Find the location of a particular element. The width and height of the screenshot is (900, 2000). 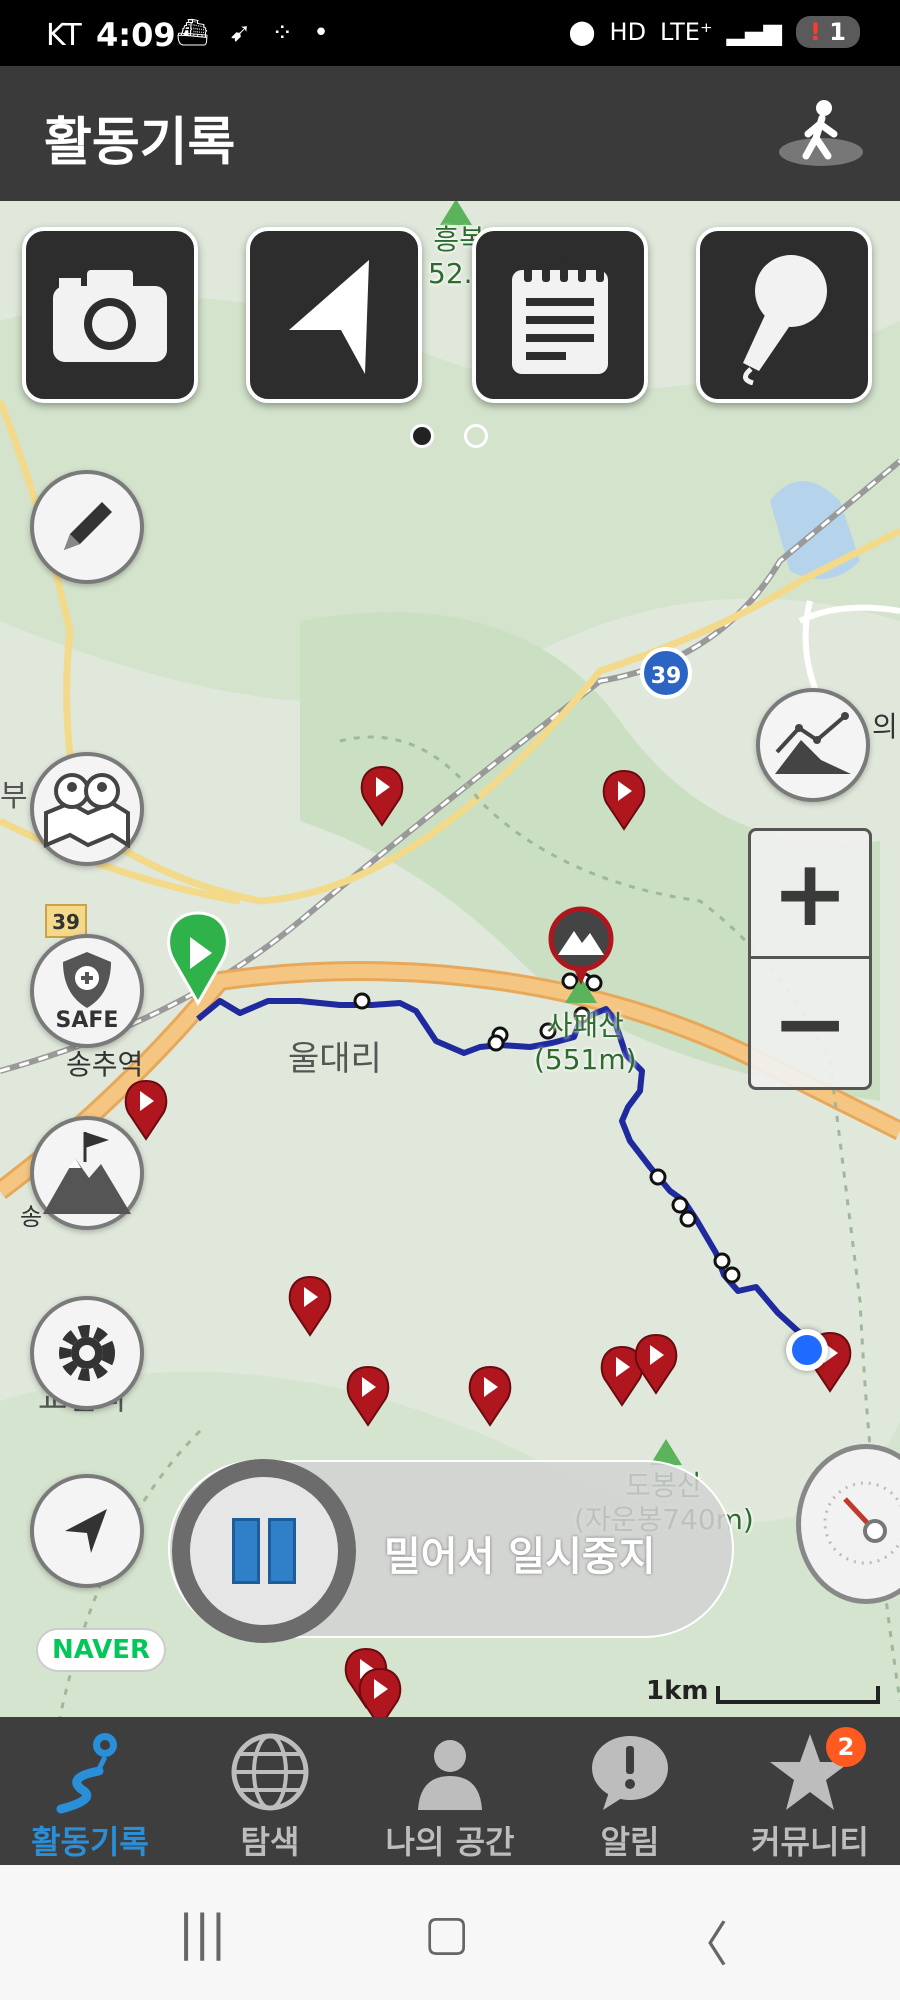

navigation-arrow-icon is located at coordinates (329, 317).